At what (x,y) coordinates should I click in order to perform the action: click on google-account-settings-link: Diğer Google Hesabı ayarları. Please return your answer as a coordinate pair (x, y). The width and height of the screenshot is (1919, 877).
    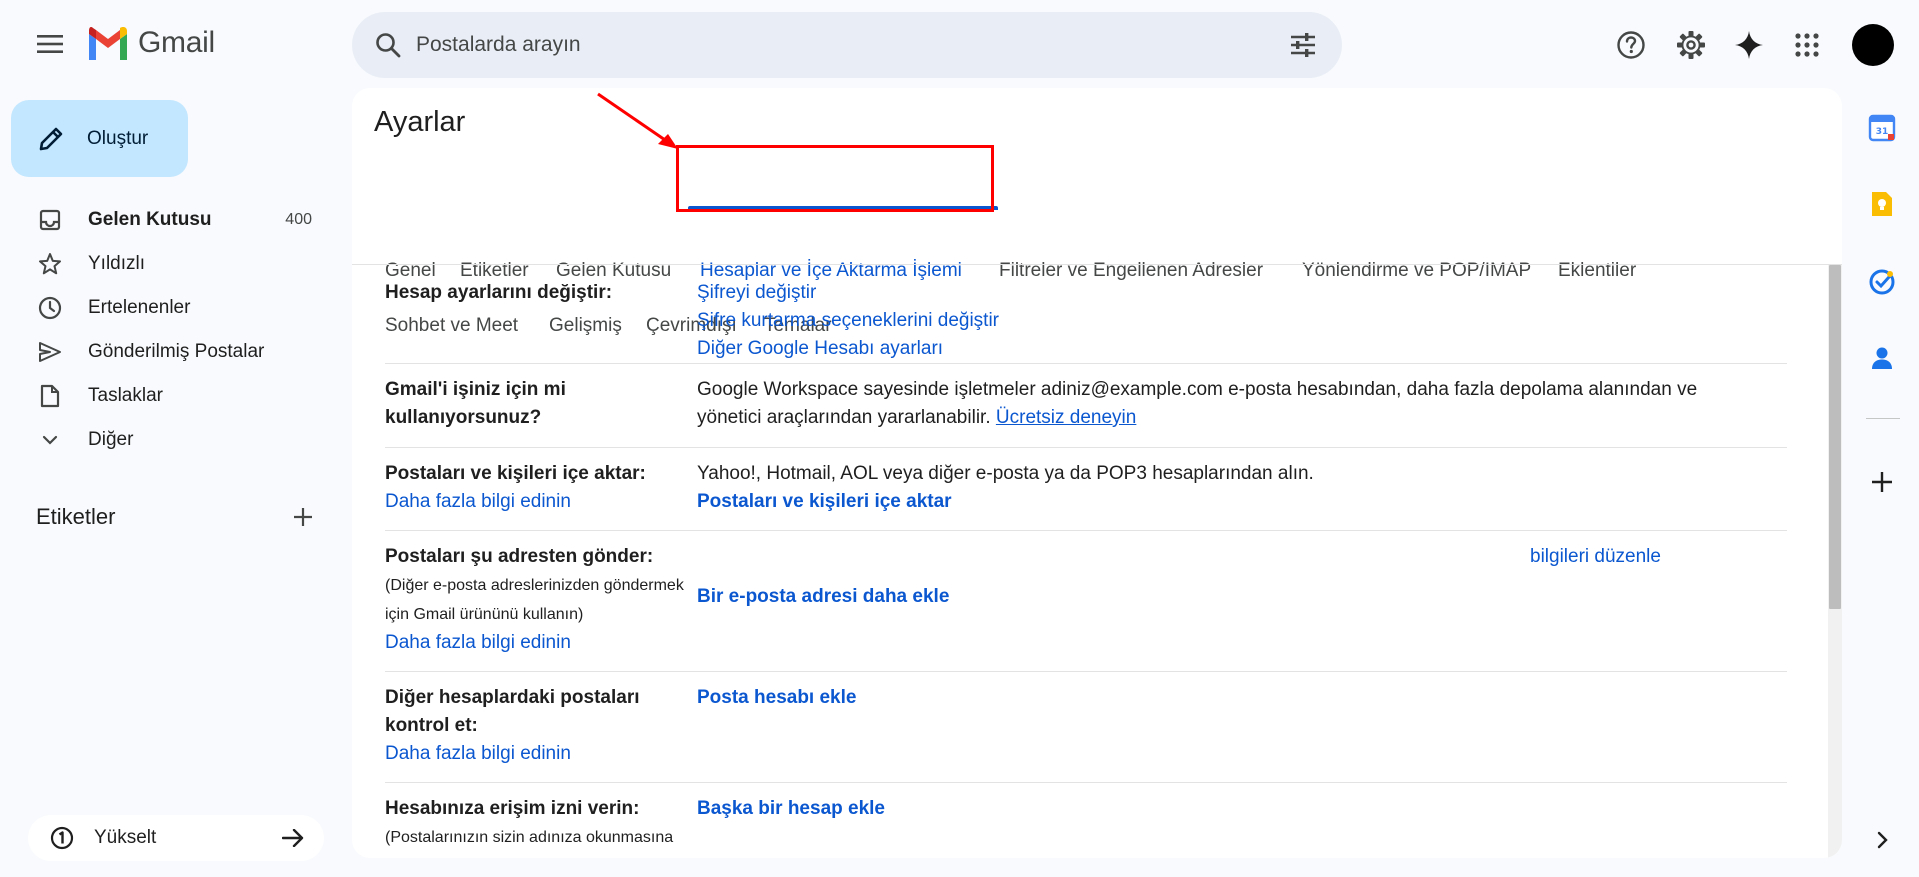
    Looking at the image, I should click on (1227, 349).